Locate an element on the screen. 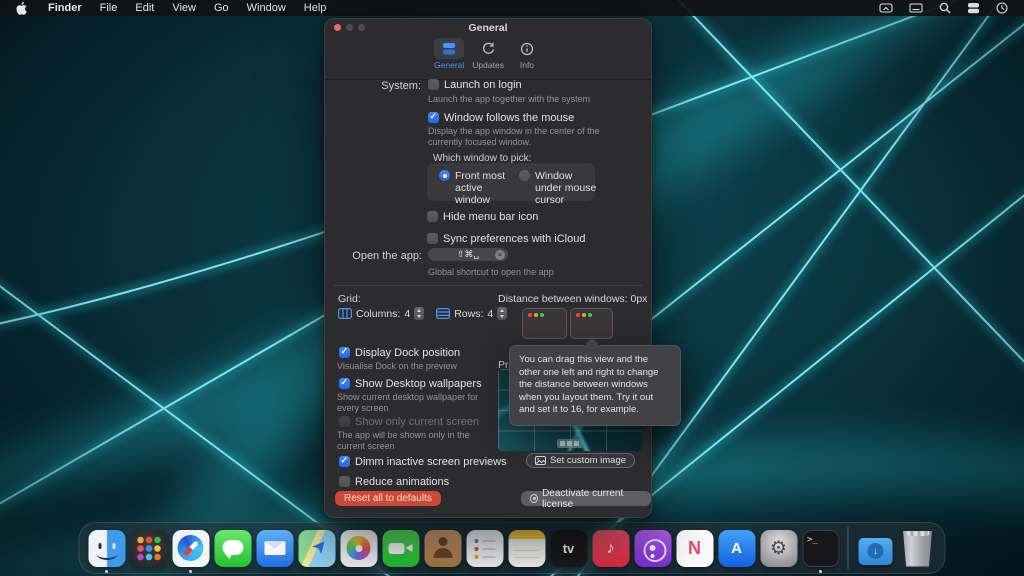 The height and width of the screenshot is (576, 1024). terminal-prompt-glyph: >_ is located at coordinates (812, 539).